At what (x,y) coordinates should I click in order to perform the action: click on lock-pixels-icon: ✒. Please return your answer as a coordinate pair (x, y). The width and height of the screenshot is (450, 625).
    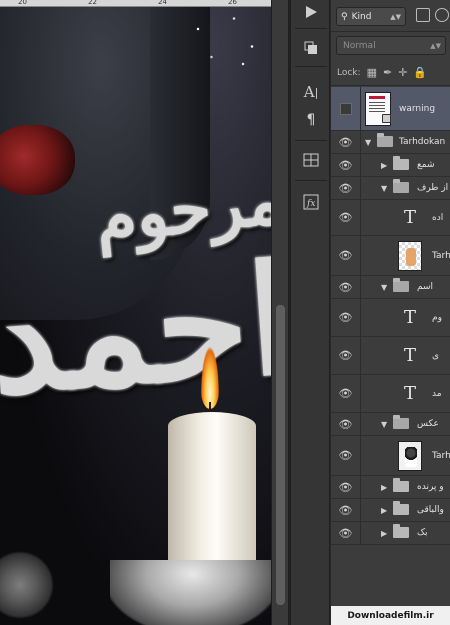
    Looking at the image, I should click on (387, 72).